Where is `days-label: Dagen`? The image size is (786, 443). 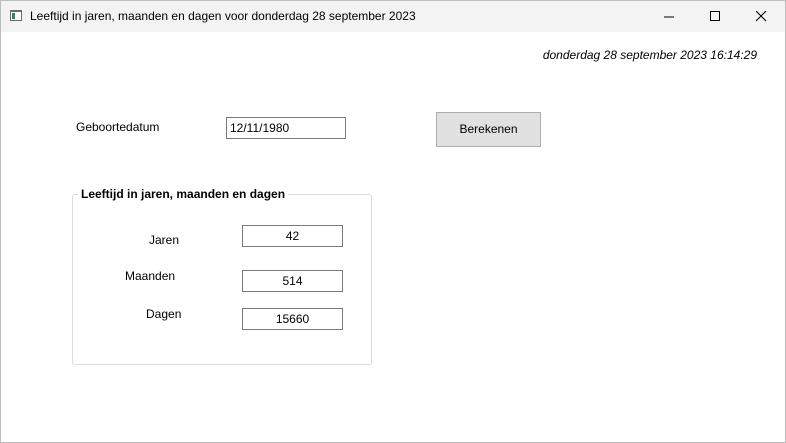 days-label: Dagen is located at coordinates (164, 314).